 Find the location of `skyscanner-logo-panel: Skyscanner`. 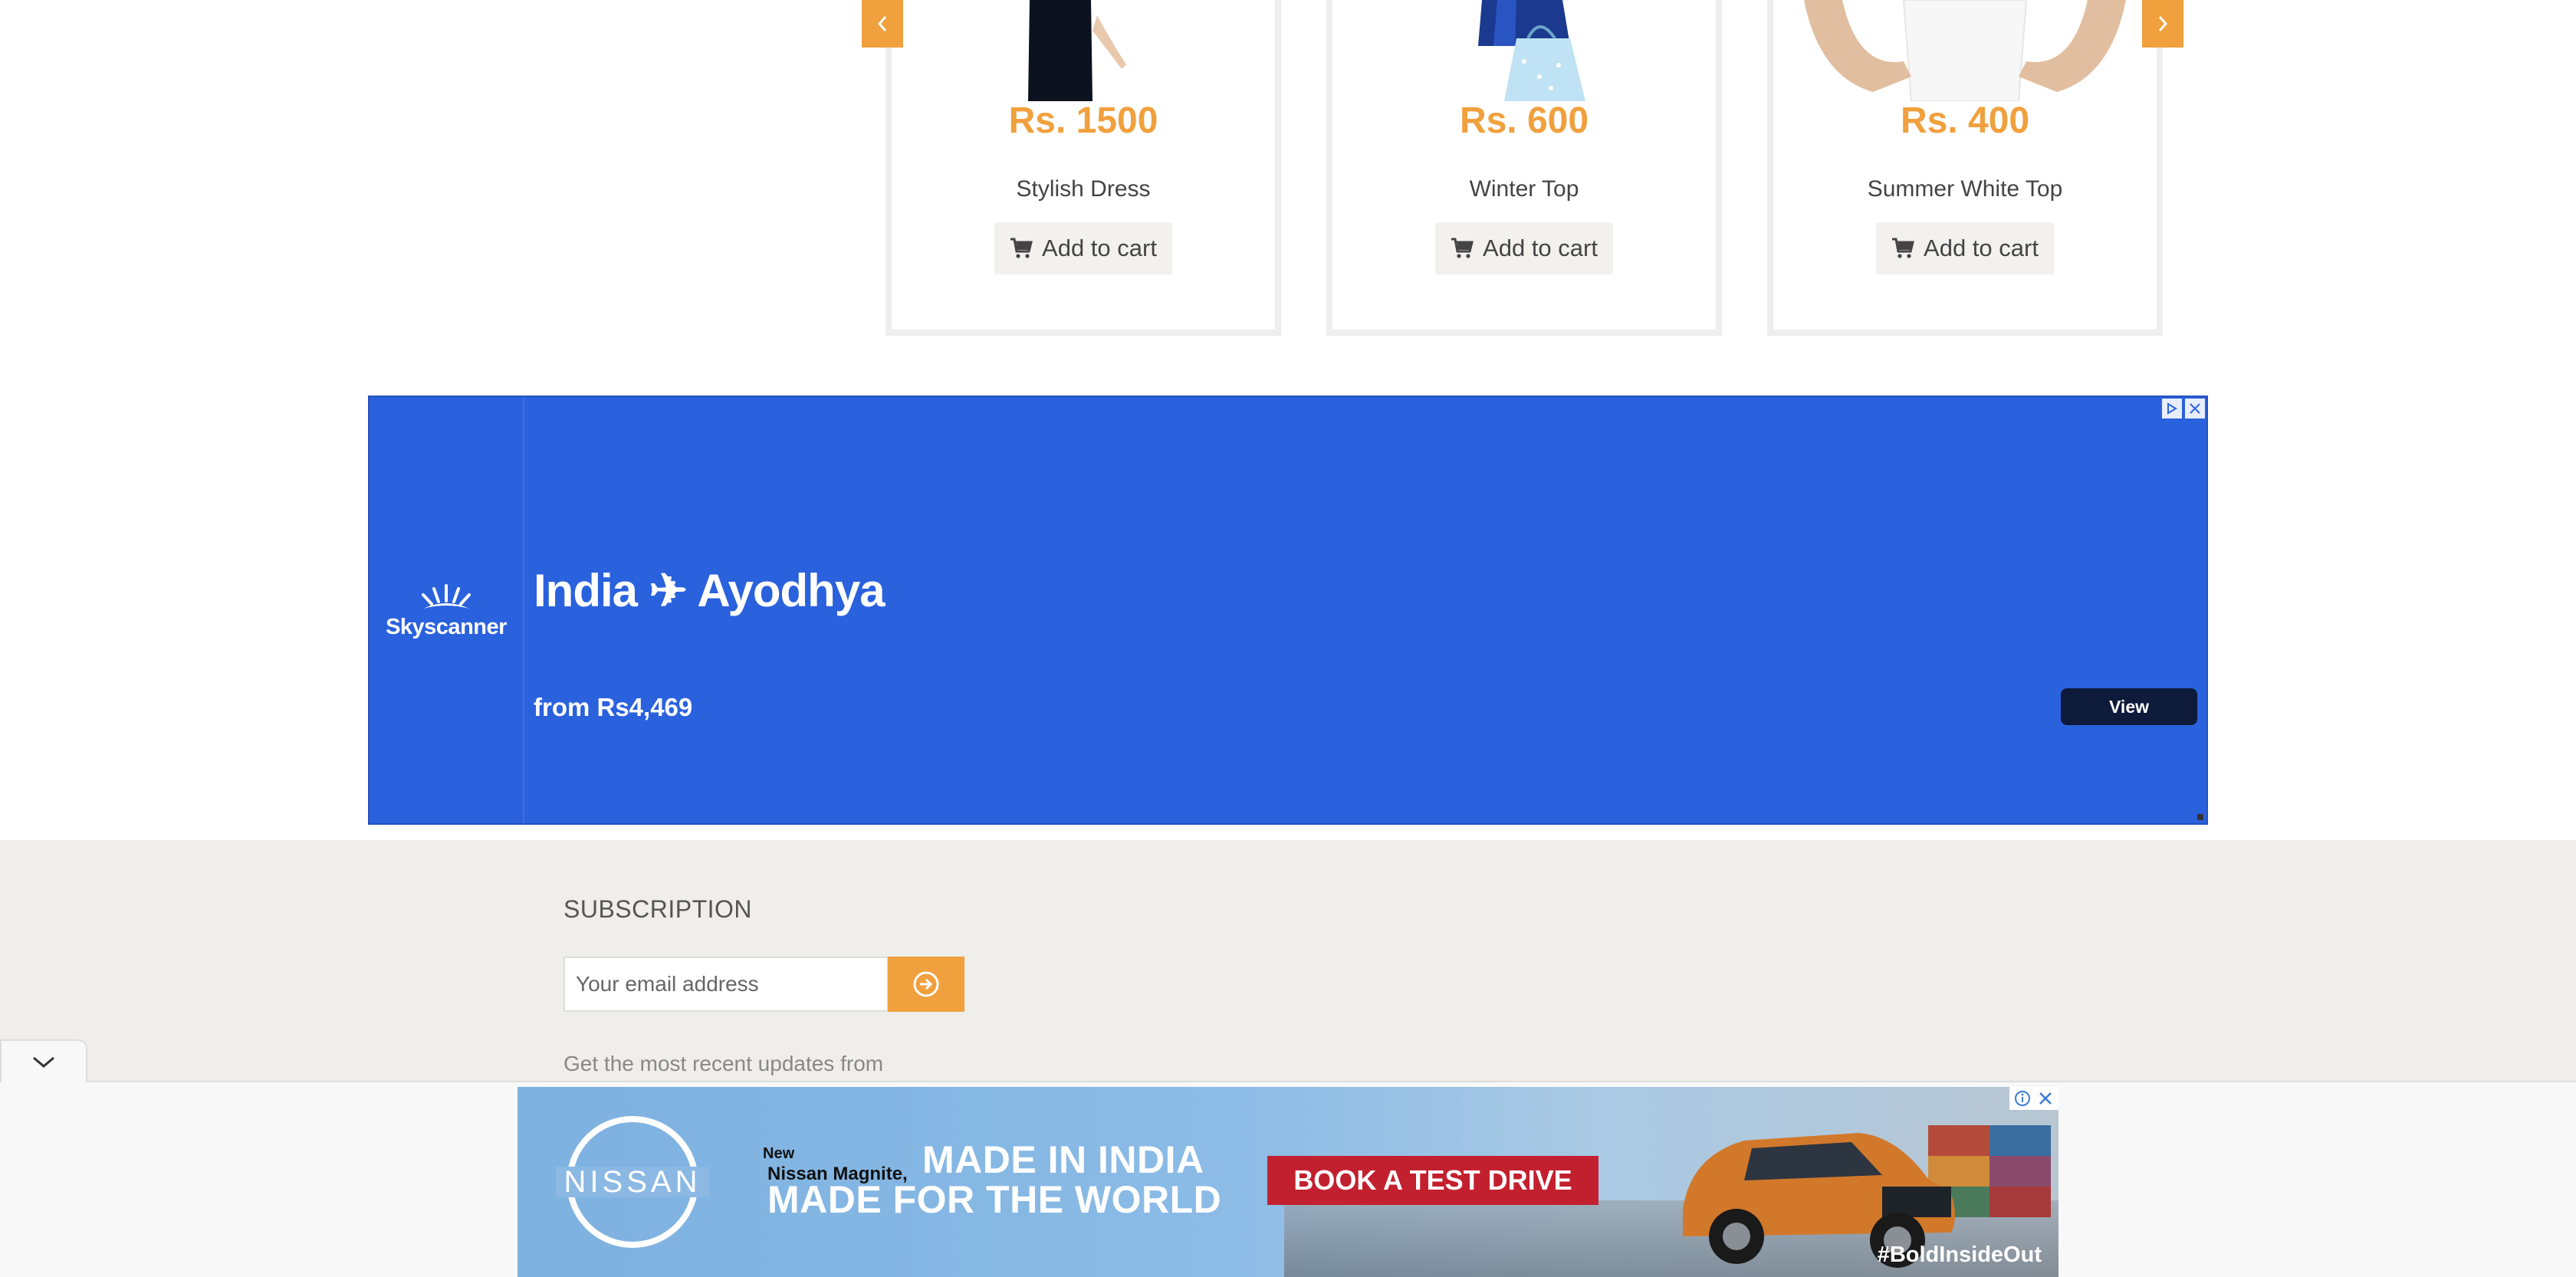

skyscanner-logo-panel: Skyscanner is located at coordinates (447, 610).